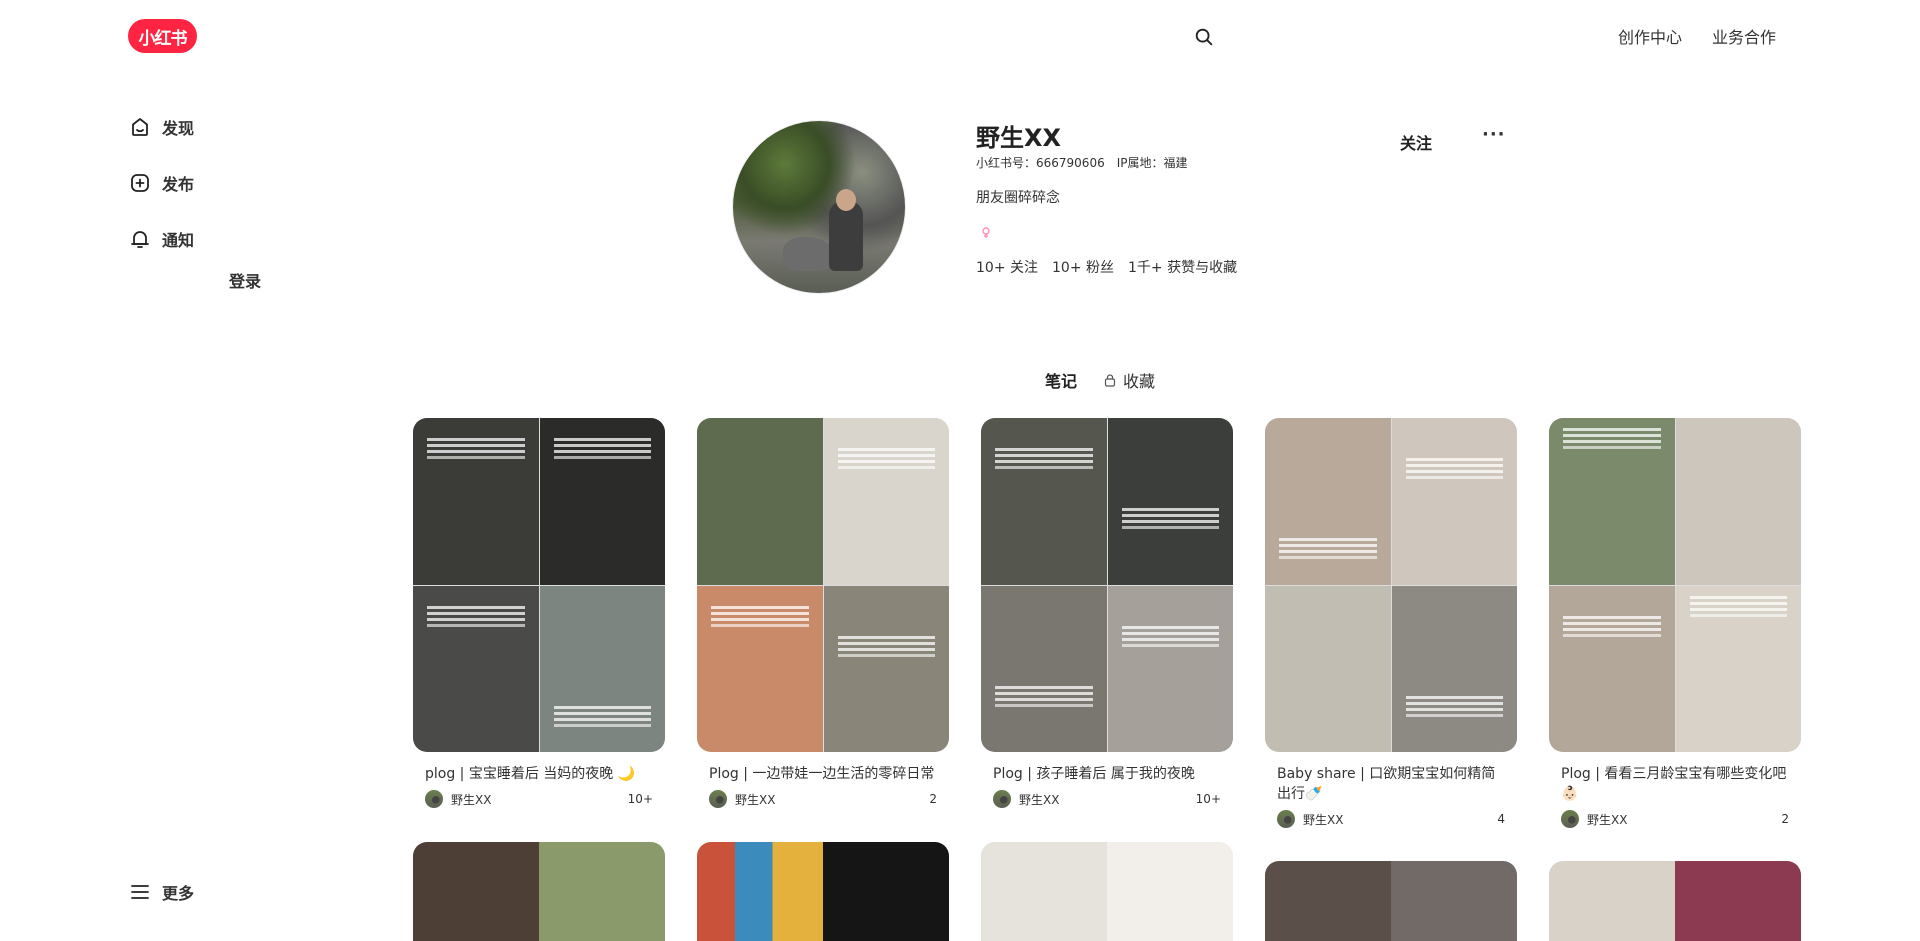 This screenshot has width=1920, height=941. I want to click on creator-center-link: 创作中心, so click(1650, 36).